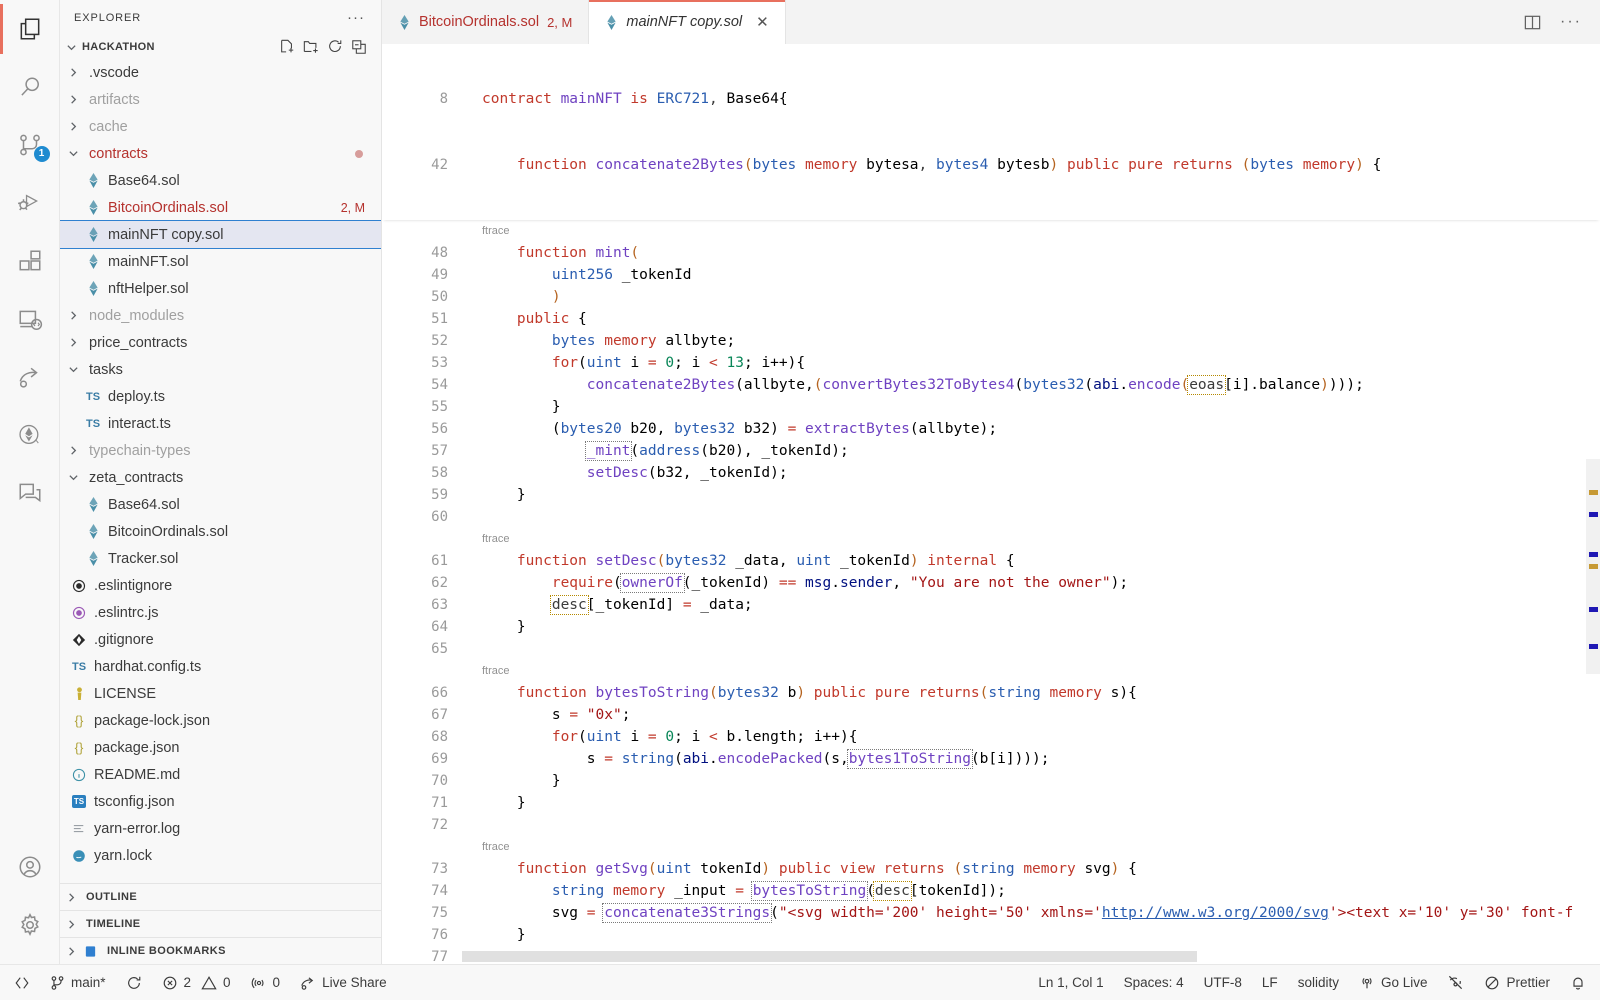 The height and width of the screenshot is (1000, 1600). Describe the element at coordinates (991, 781) in the screenshot. I see `code-line: 70 }` at that location.